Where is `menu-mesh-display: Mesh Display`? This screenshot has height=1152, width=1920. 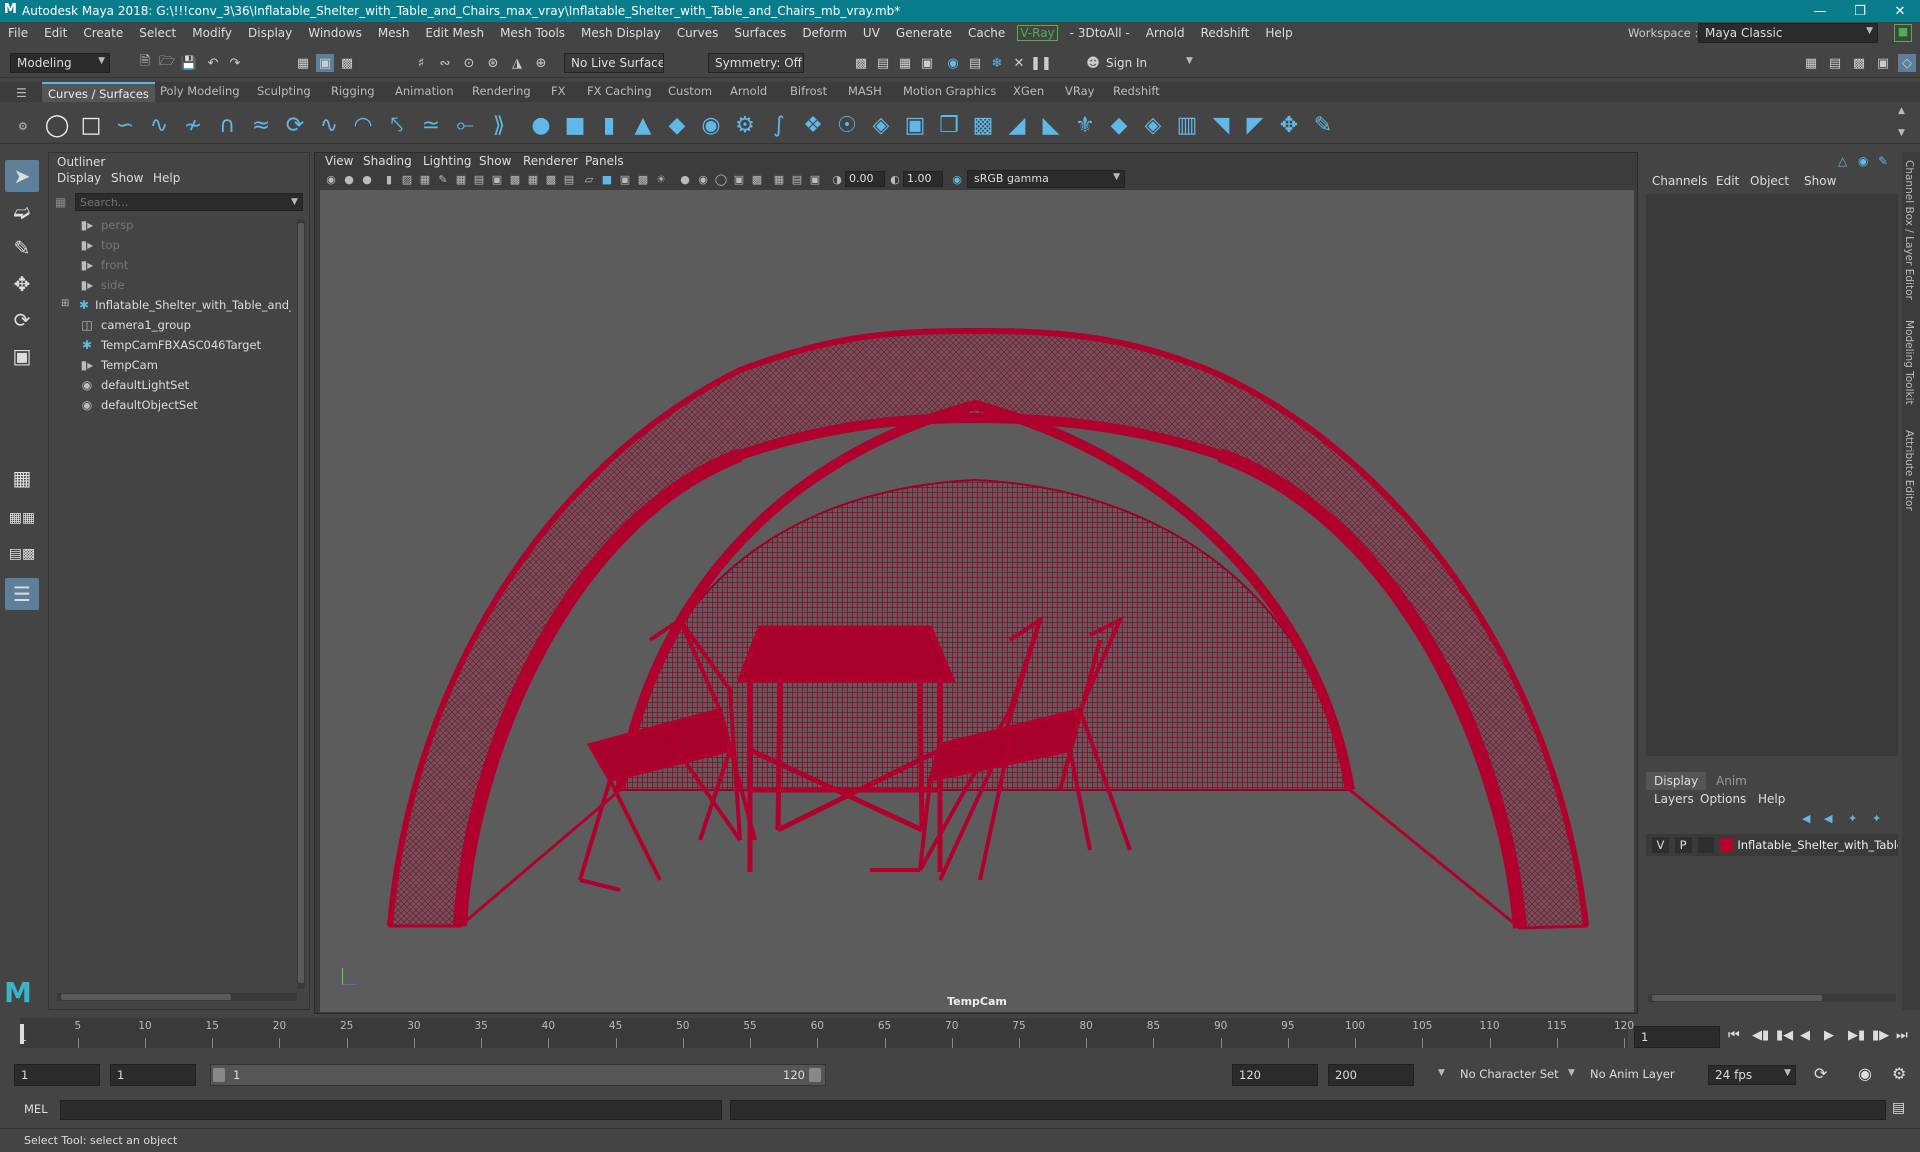 menu-mesh-display: Mesh Display is located at coordinates (621, 33).